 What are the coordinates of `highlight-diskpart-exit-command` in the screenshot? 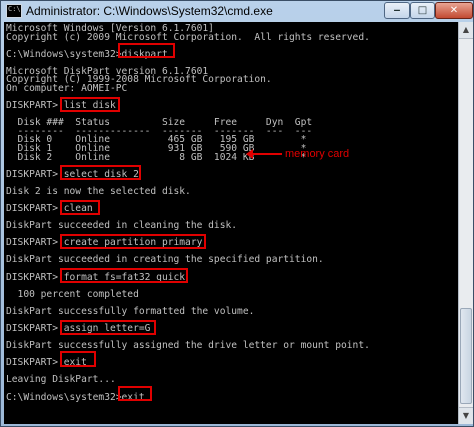 It's located at (78, 359).